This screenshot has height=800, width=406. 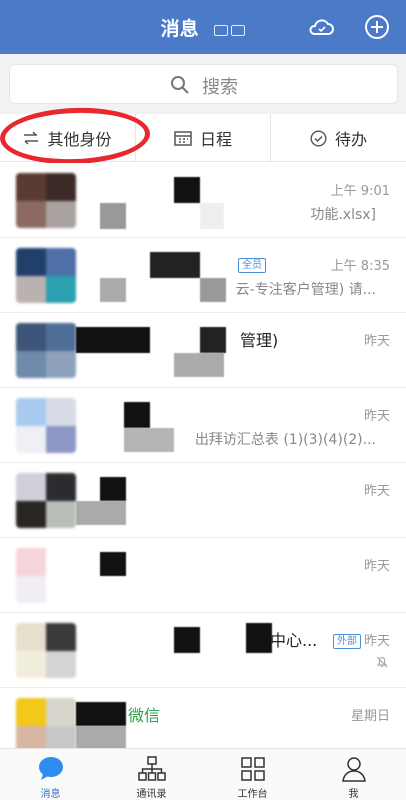 I want to click on add-icon, so click(x=377, y=27).